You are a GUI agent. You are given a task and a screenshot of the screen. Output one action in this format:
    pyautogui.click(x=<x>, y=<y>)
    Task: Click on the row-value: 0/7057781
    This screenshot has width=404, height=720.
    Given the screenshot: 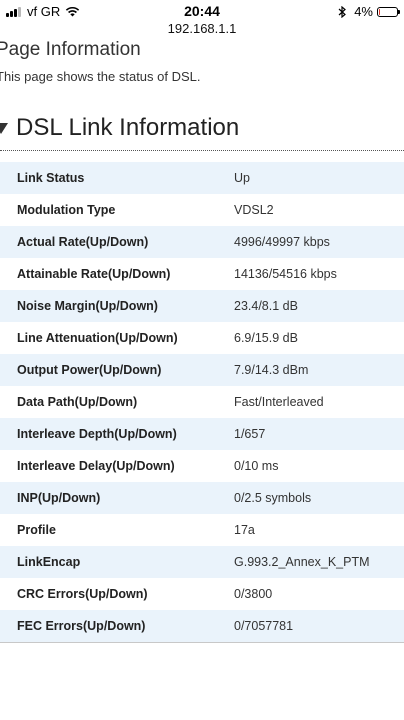 What is the action you would take?
    pyautogui.click(x=264, y=626)
    